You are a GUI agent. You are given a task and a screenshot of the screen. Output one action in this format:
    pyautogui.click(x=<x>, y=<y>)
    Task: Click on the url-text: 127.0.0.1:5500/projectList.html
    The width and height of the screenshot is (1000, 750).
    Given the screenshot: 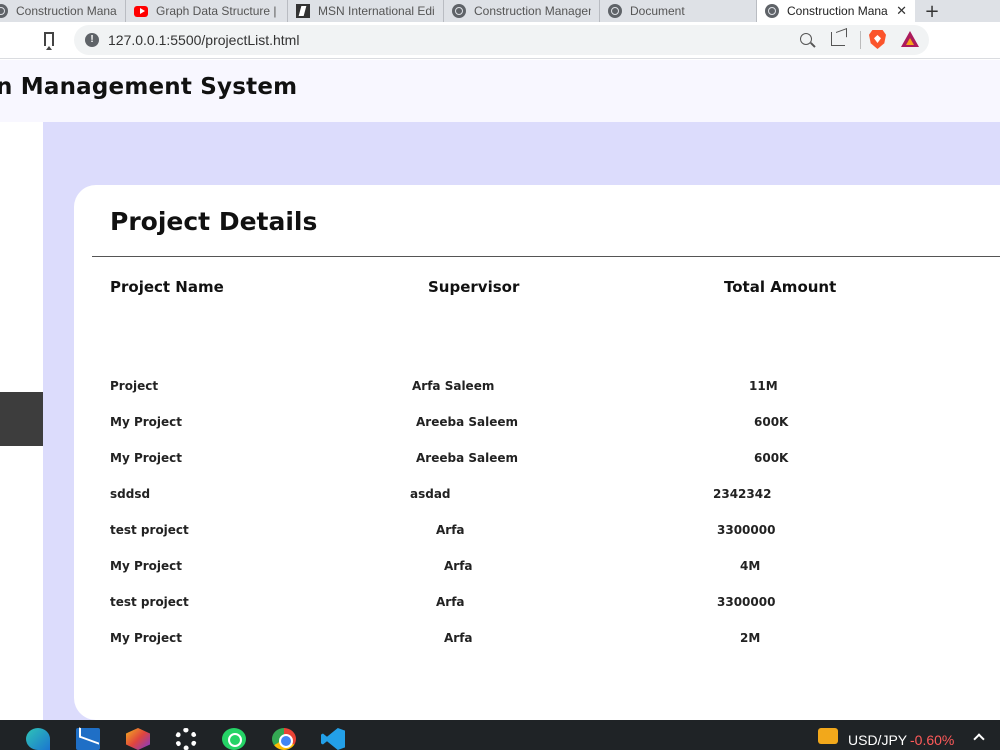 What is the action you would take?
    pyautogui.click(x=203, y=40)
    